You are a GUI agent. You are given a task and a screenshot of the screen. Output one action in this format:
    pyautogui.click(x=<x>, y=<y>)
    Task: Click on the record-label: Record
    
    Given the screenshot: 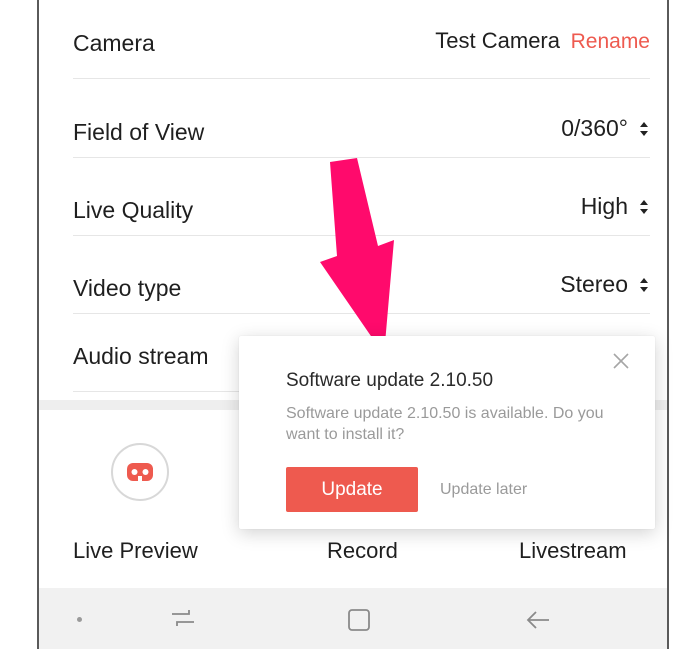 What is the action you would take?
    pyautogui.click(x=362, y=551)
    